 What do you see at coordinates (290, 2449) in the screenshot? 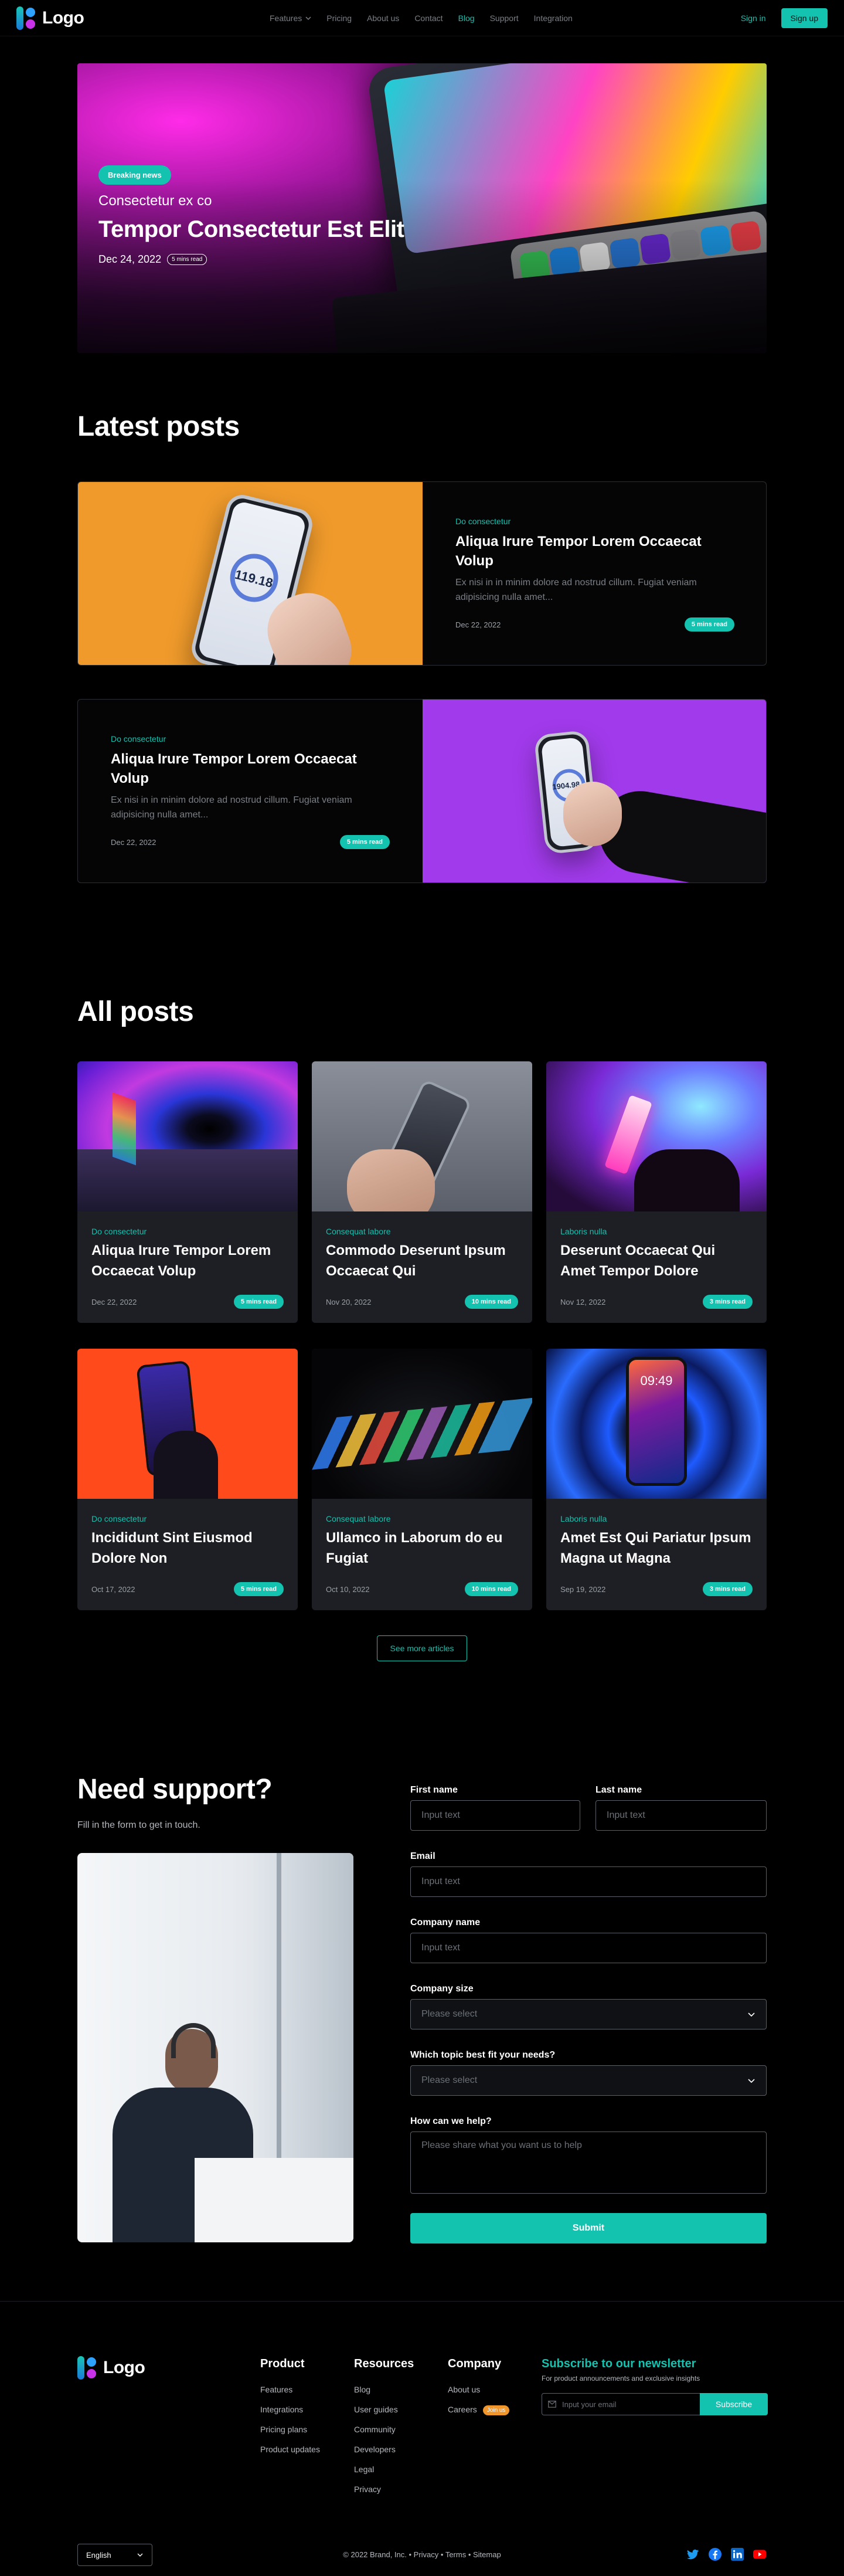
I see `footer-link-product-updates: Product updates` at bounding box center [290, 2449].